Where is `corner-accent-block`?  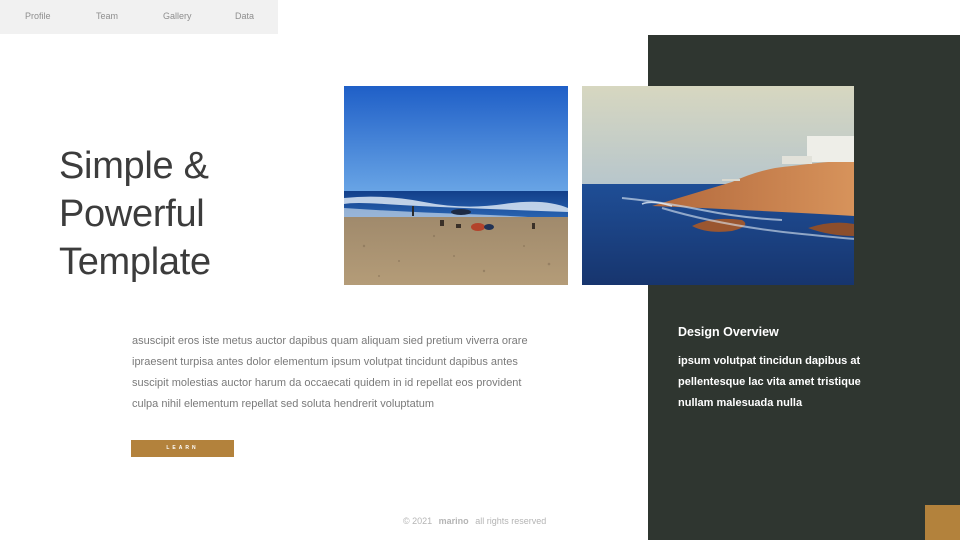 corner-accent-block is located at coordinates (942, 522).